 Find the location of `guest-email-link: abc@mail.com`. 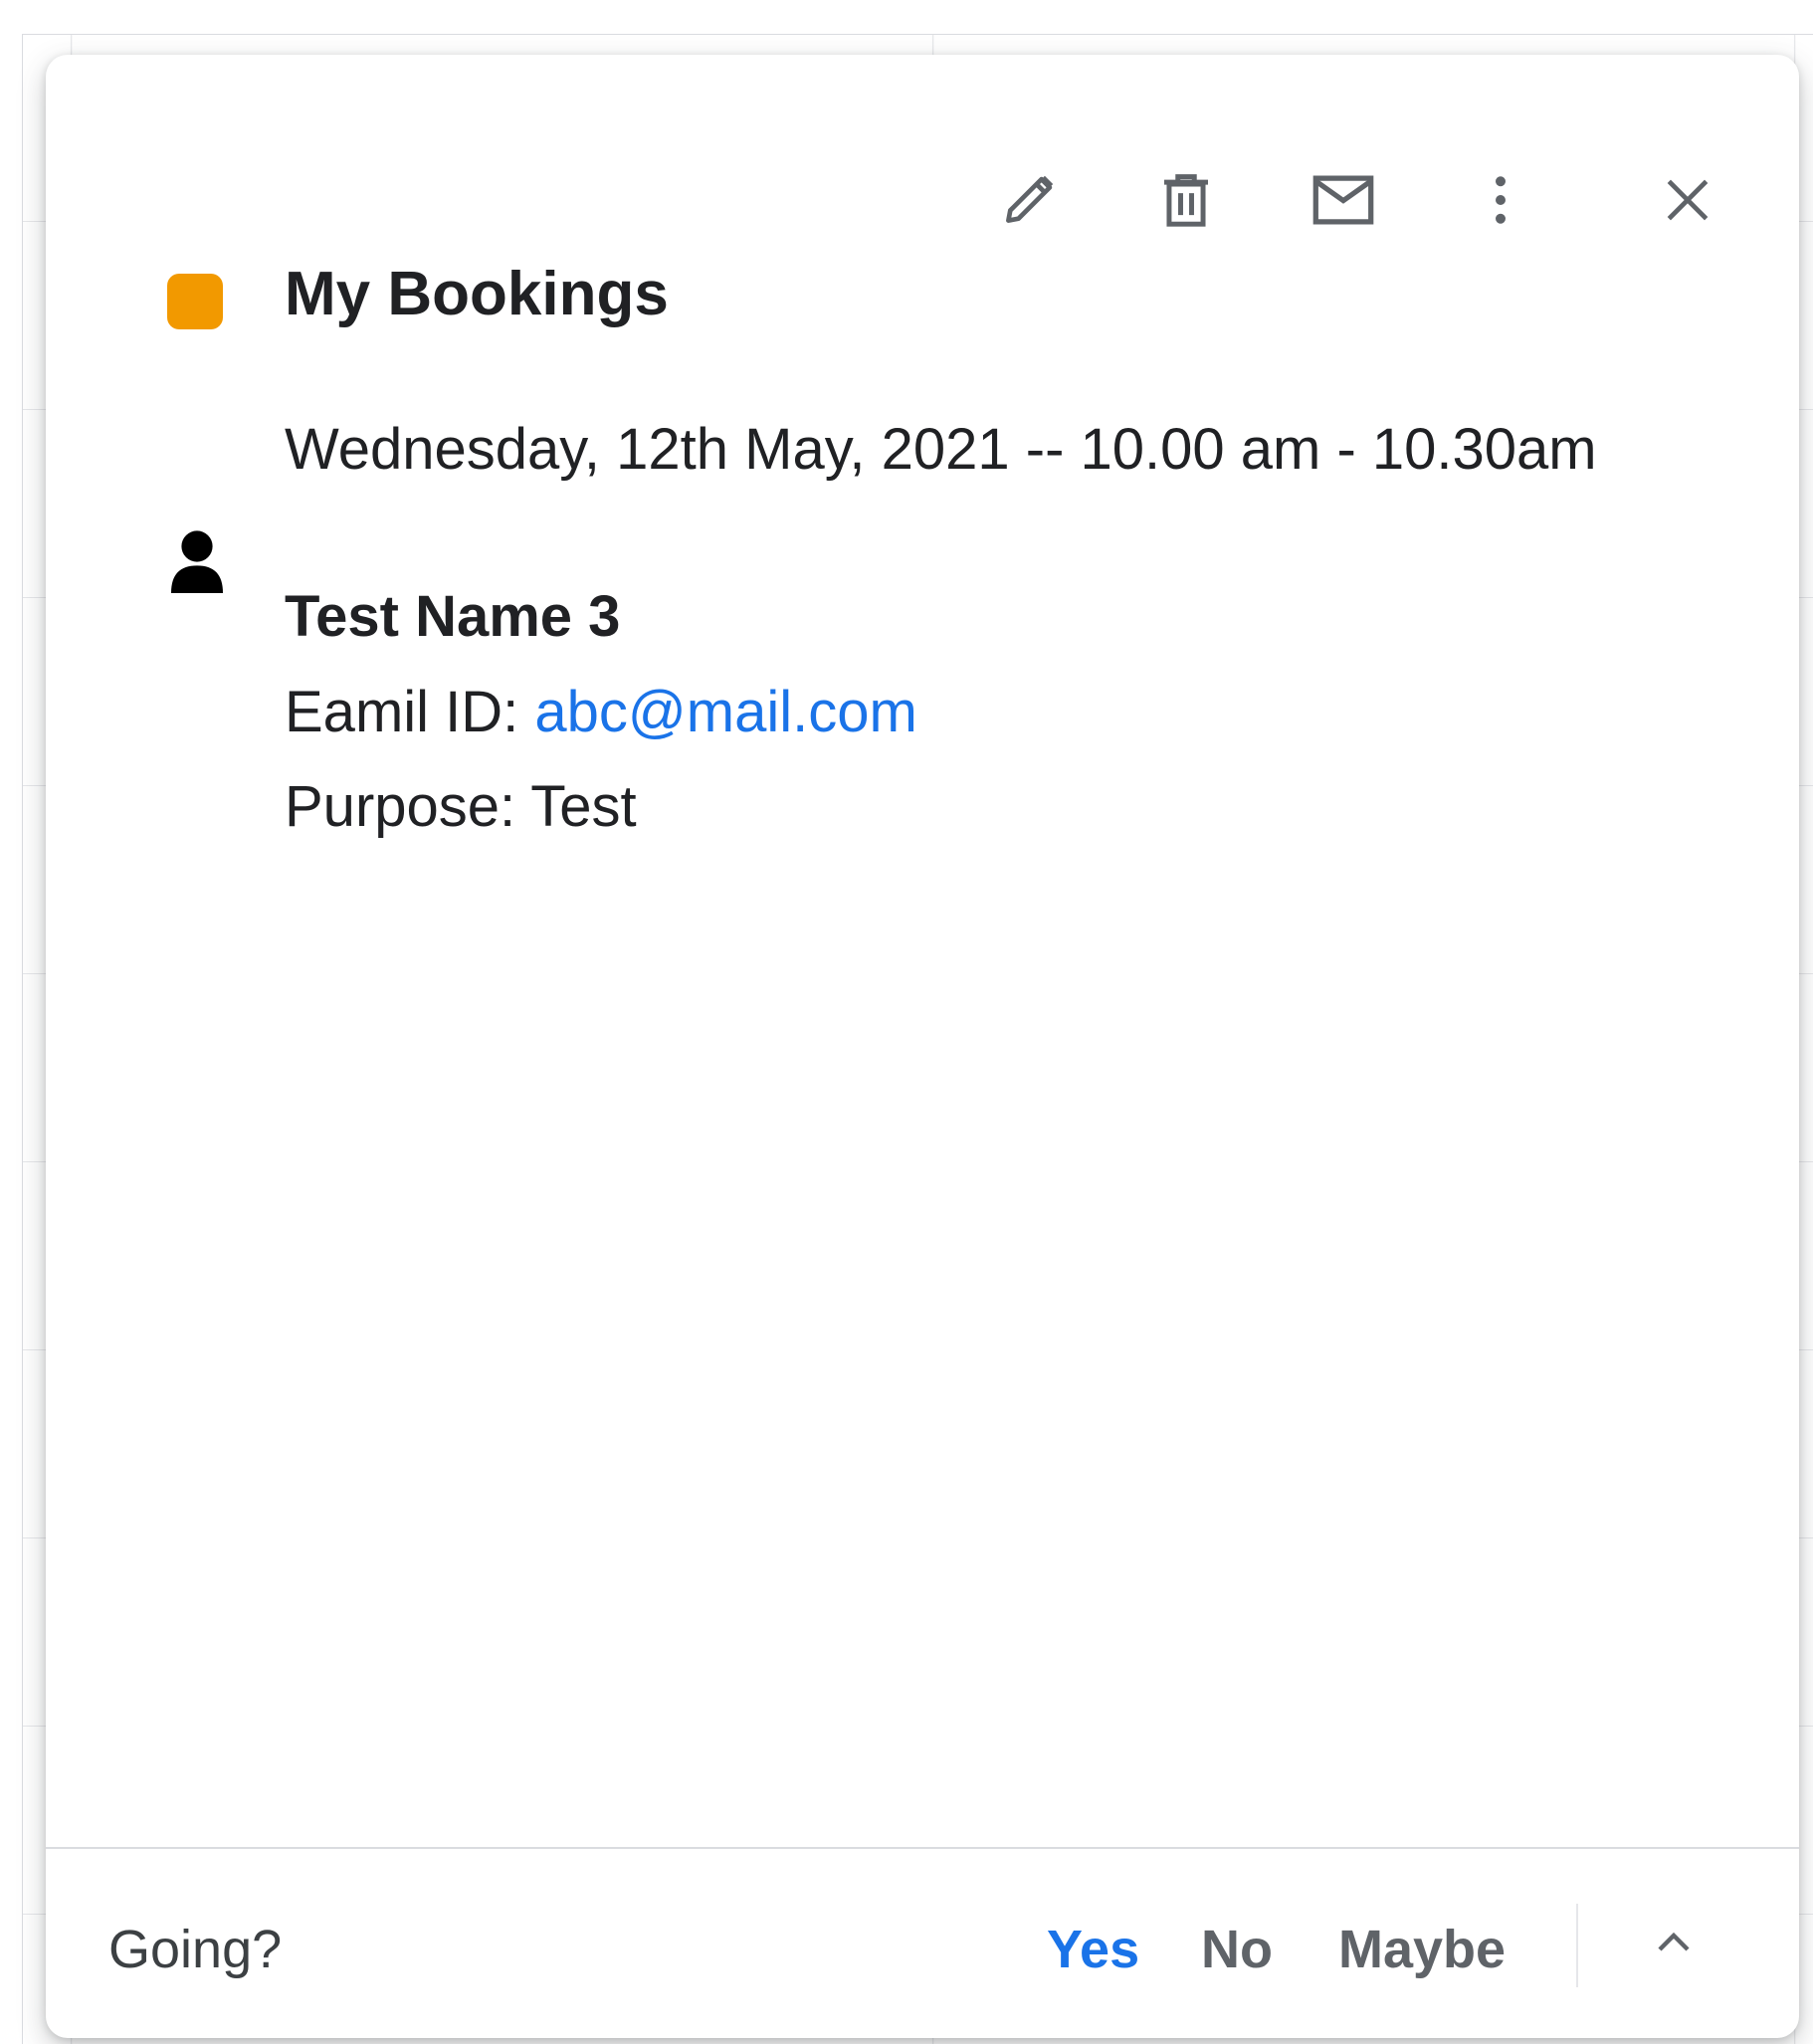

guest-email-link: abc@mail.com is located at coordinates (725, 712).